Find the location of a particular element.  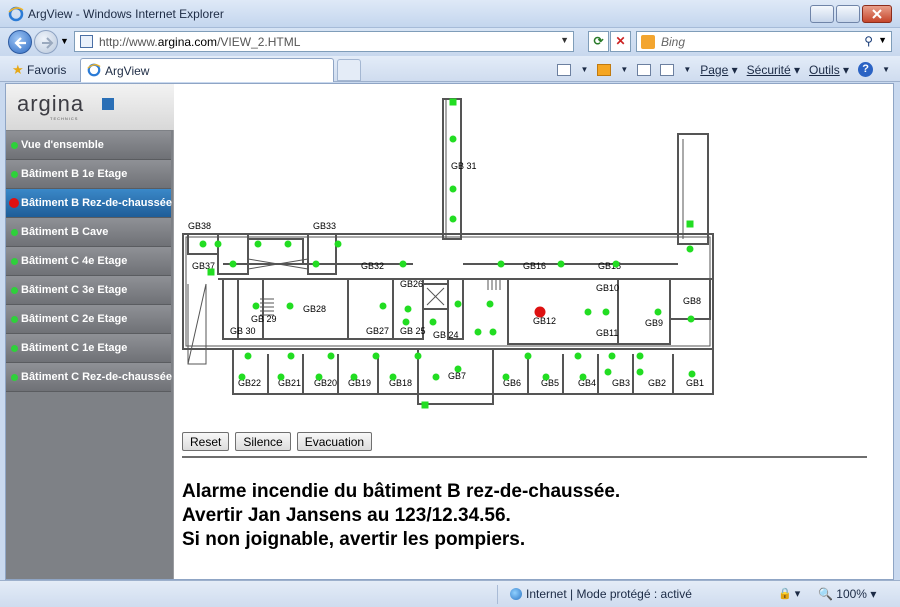

refresh-icon: ⟳ is located at coordinates (598, 41).